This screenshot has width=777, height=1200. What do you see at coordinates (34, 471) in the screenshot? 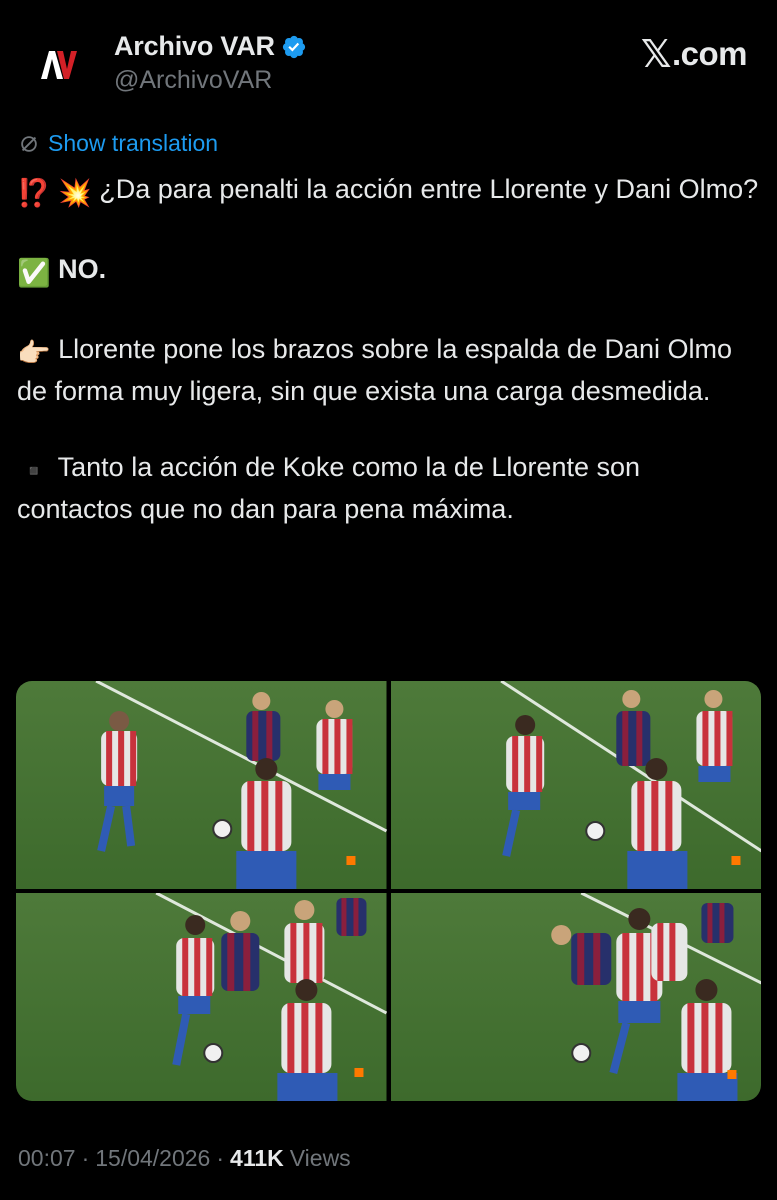
I see `black-square-icon: ▪️` at bounding box center [34, 471].